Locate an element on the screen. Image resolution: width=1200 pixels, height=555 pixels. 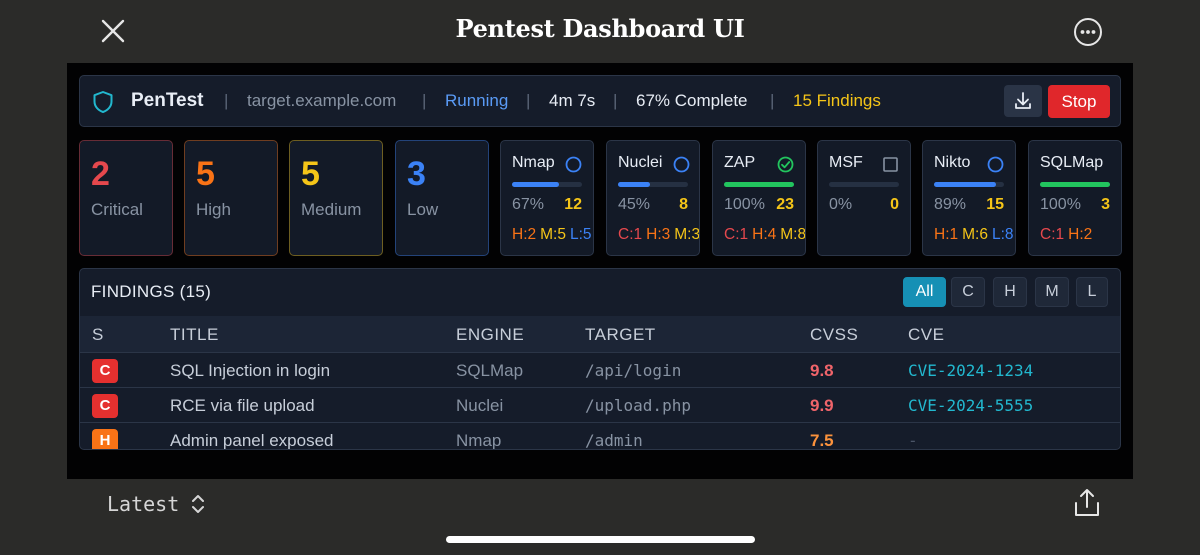
severity-count: 5 is located at coordinates (205, 174).